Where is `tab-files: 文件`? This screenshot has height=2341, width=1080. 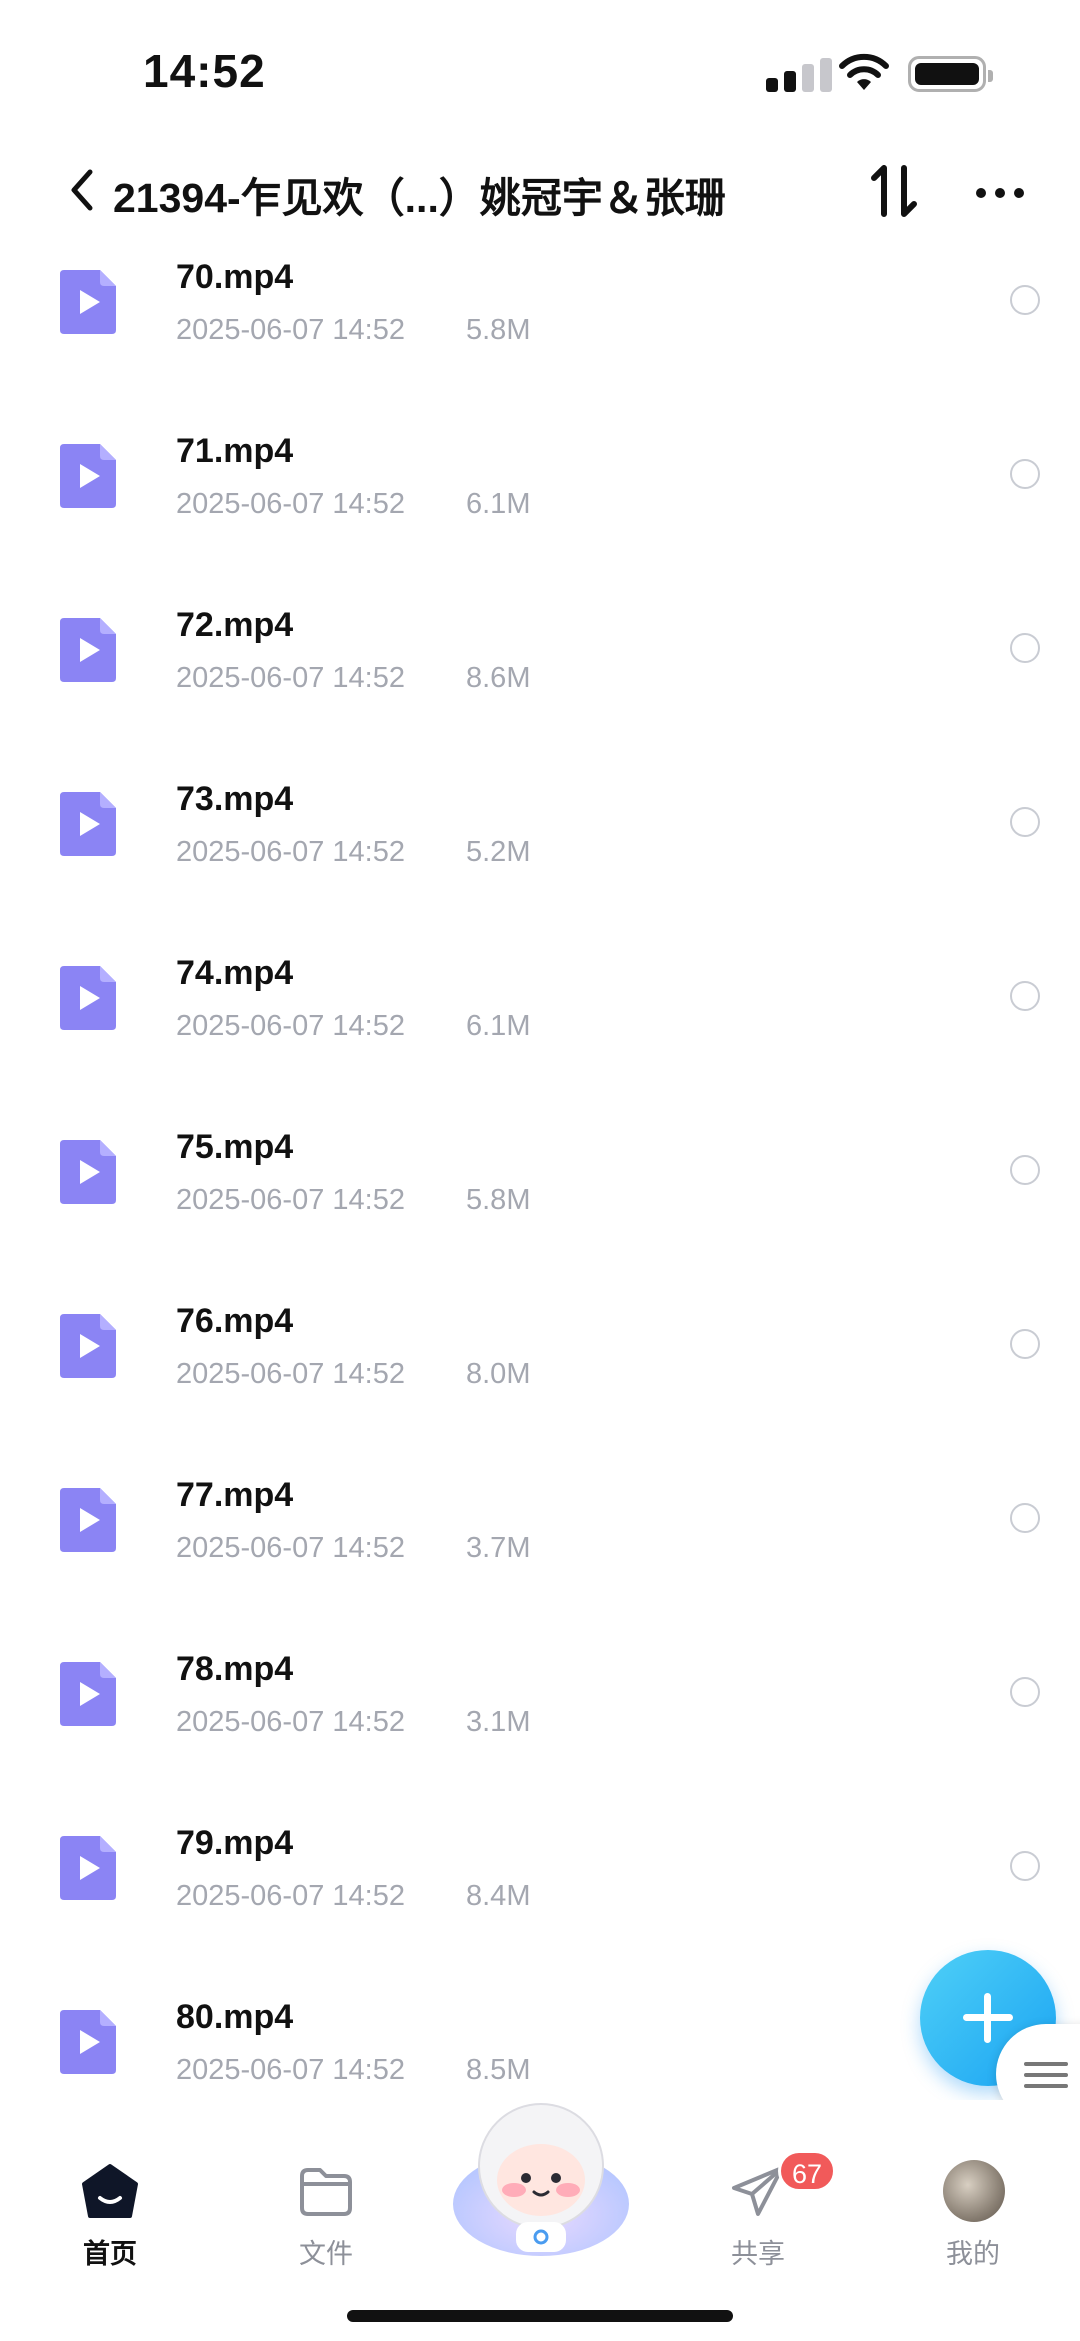
tab-files: 文件 is located at coordinates (326, 2210).